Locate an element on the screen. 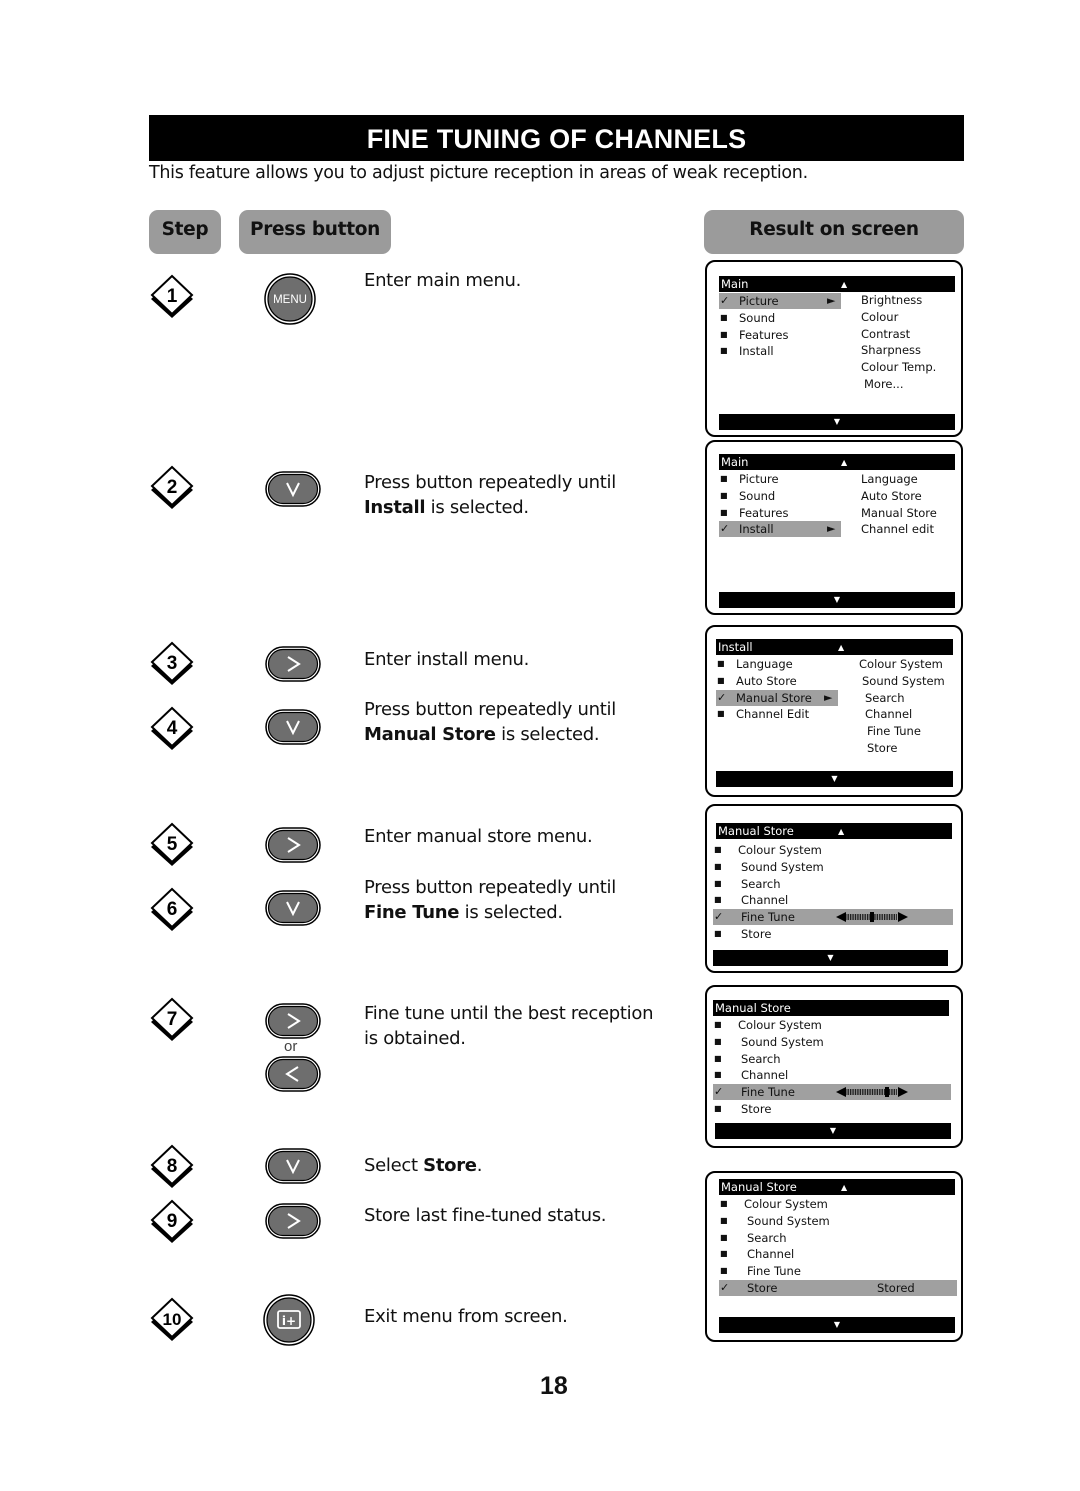  step-number: 5 is located at coordinates (172, 844).